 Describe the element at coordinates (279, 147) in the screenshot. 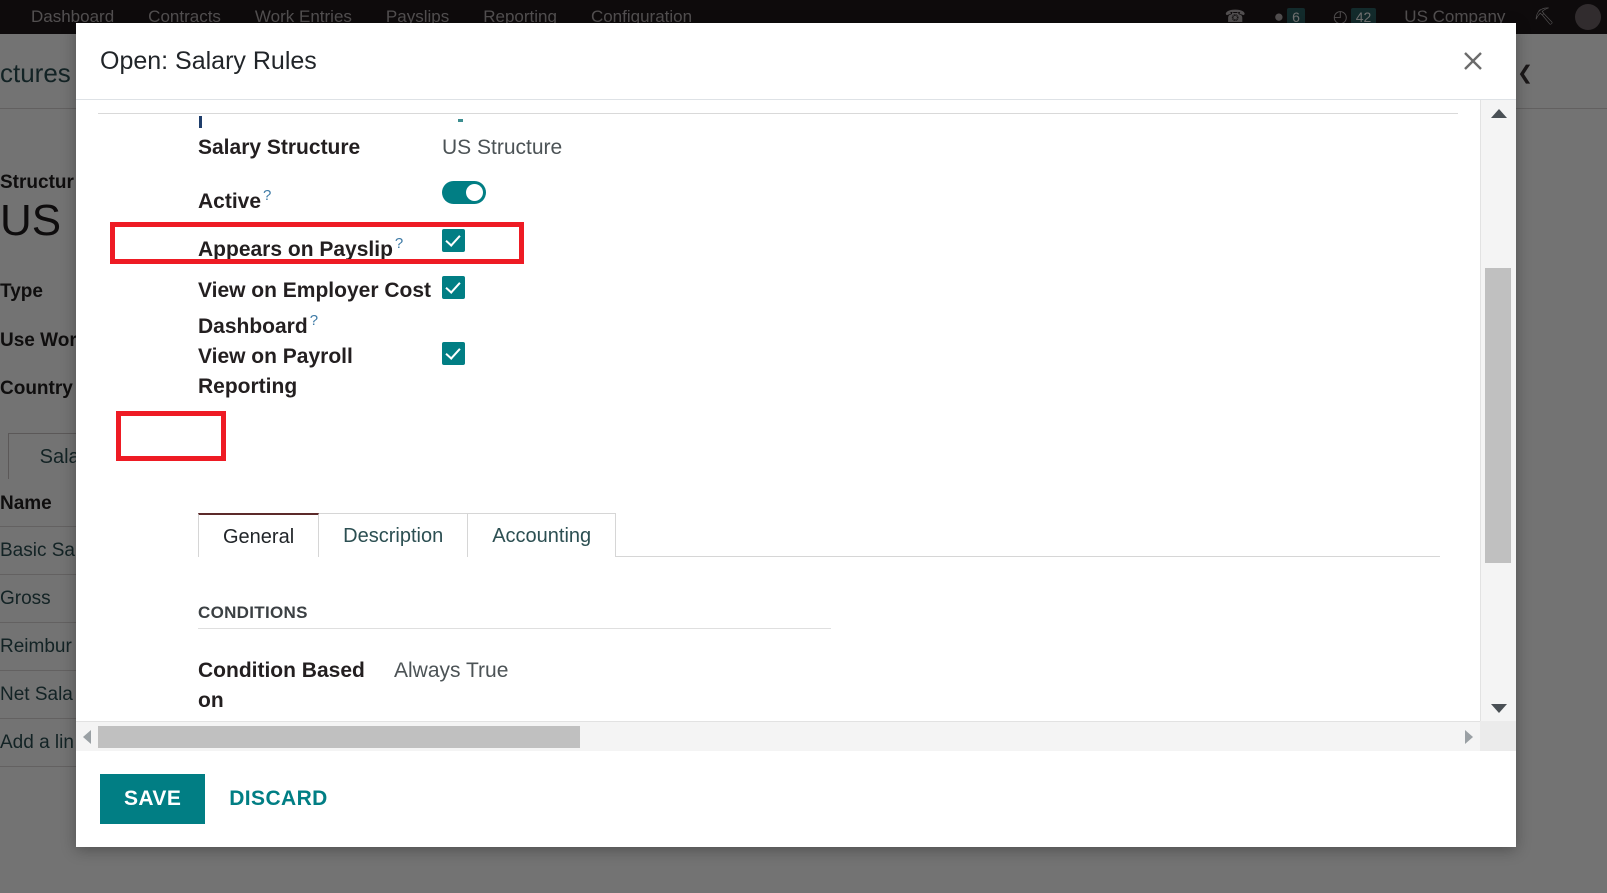

I see `field-label: Salary Structure` at that location.